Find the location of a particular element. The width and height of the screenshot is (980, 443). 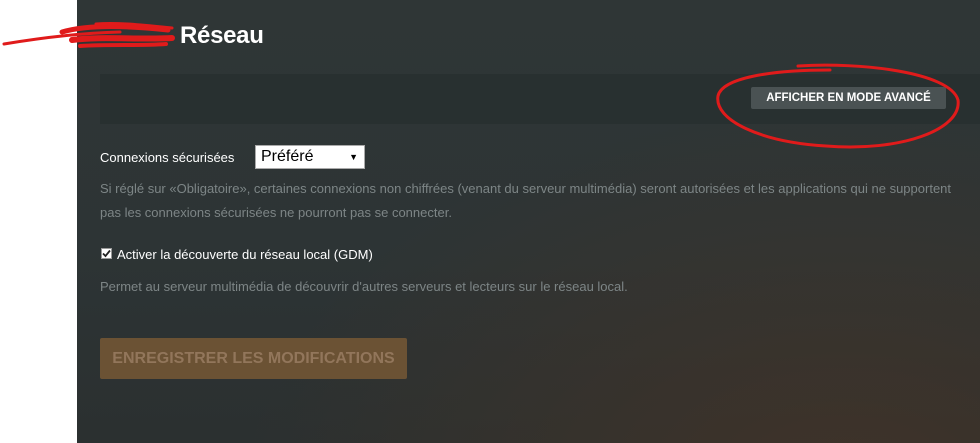

secure-connections-label: Connexions sécurisées is located at coordinates (167, 157).